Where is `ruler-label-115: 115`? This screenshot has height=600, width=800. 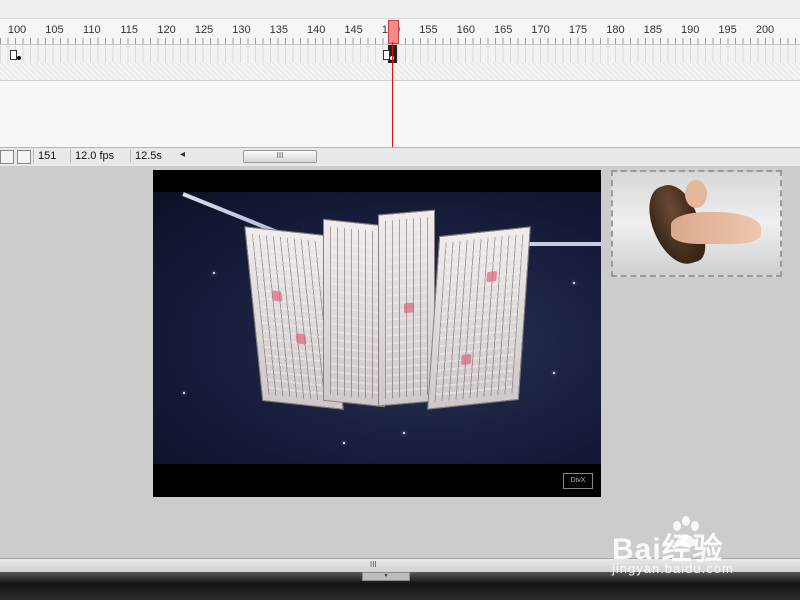 ruler-label-115: 115 is located at coordinates (129, 30).